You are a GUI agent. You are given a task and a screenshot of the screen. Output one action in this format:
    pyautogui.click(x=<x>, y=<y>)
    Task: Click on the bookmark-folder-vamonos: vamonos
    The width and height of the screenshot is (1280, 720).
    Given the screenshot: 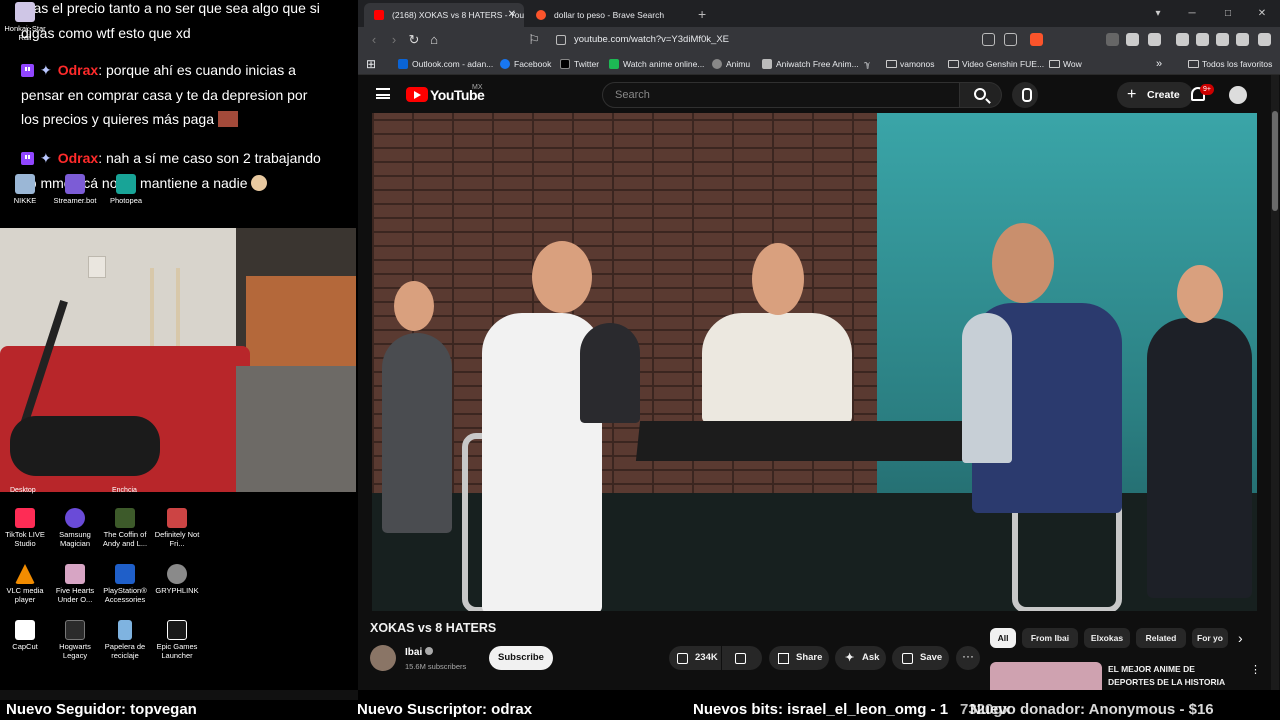 What is the action you would take?
    pyautogui.click(x=910, y=64)
    